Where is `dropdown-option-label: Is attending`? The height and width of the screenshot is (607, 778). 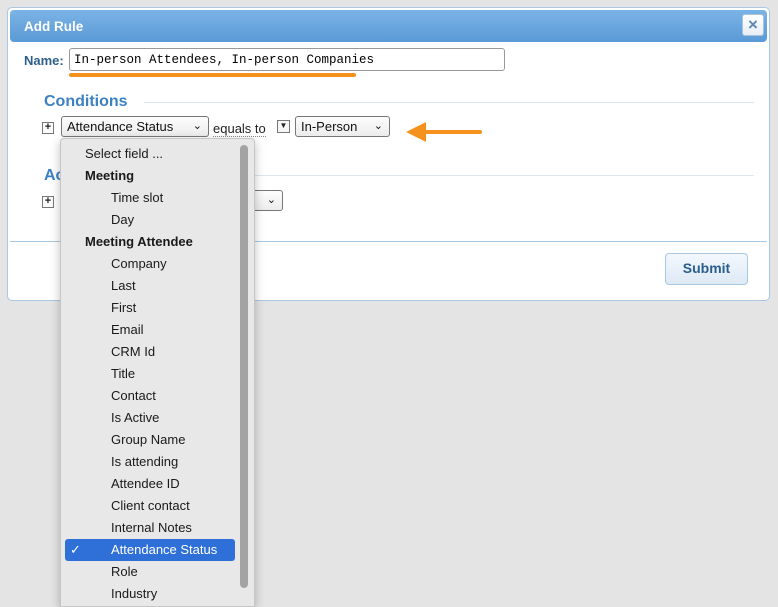 dropdown-option-label: Is attending is located at coordinates (145, 461).